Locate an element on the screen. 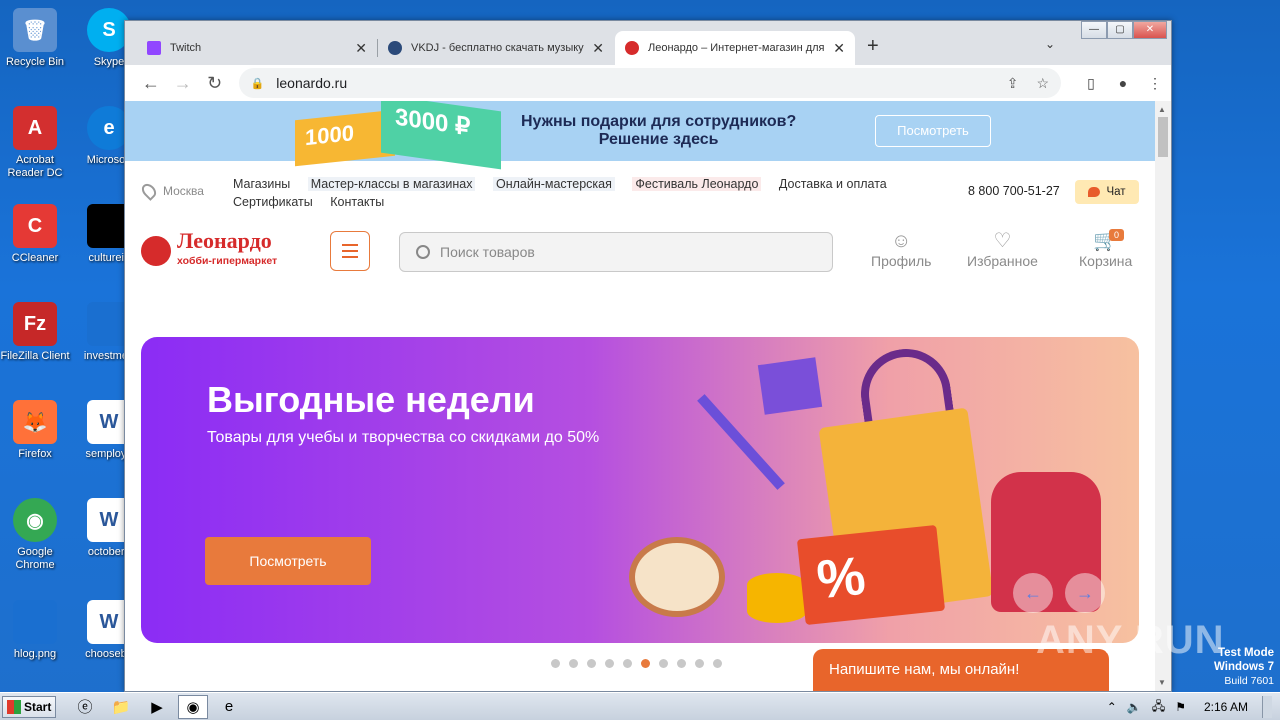 The width and height of the screenshot is (1280, 720). logo-subtitle: хобби-гипермаркет is located at coordinates (227, 261).